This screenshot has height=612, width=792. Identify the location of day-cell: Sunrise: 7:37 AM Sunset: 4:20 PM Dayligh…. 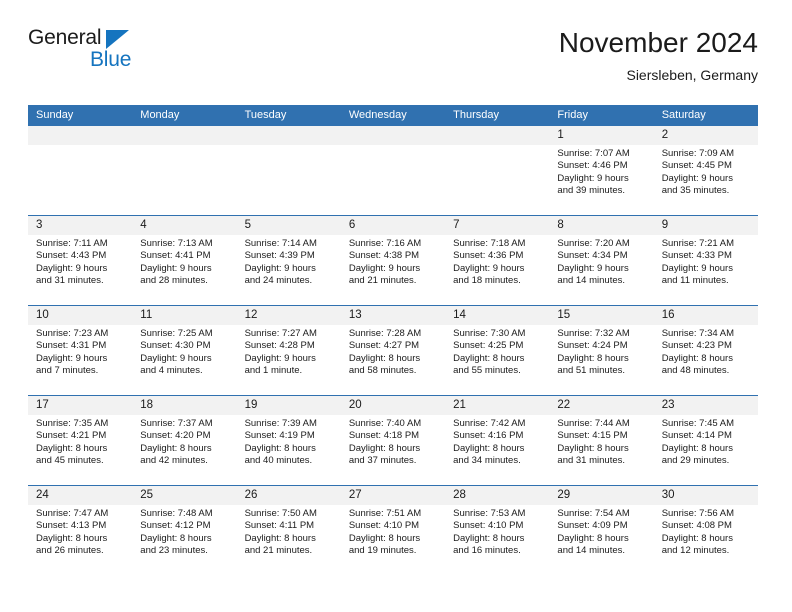
(184, 450).